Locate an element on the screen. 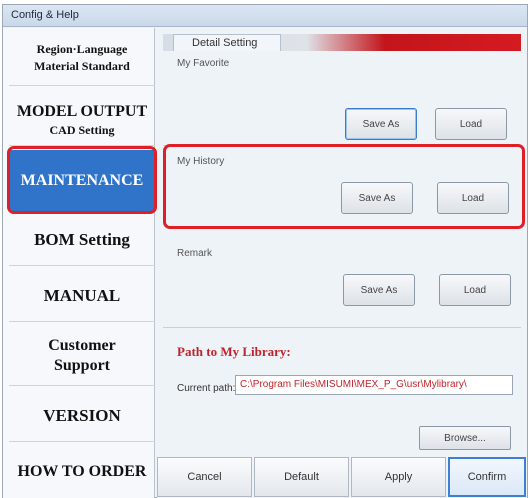  sidebar-item-material-standard-label: Material Standard is located at coordinates (82, 65).